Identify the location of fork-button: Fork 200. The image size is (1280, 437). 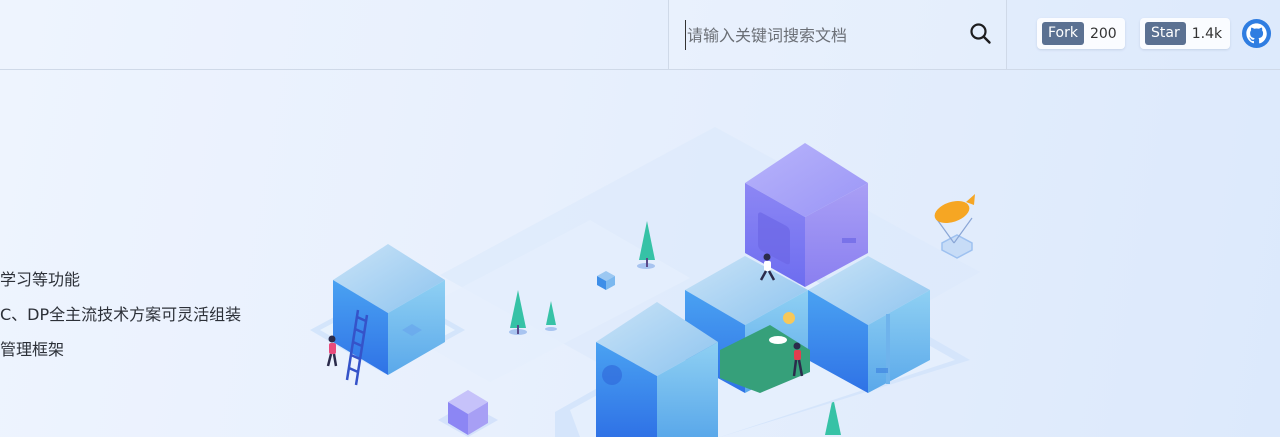
(1081, 33).